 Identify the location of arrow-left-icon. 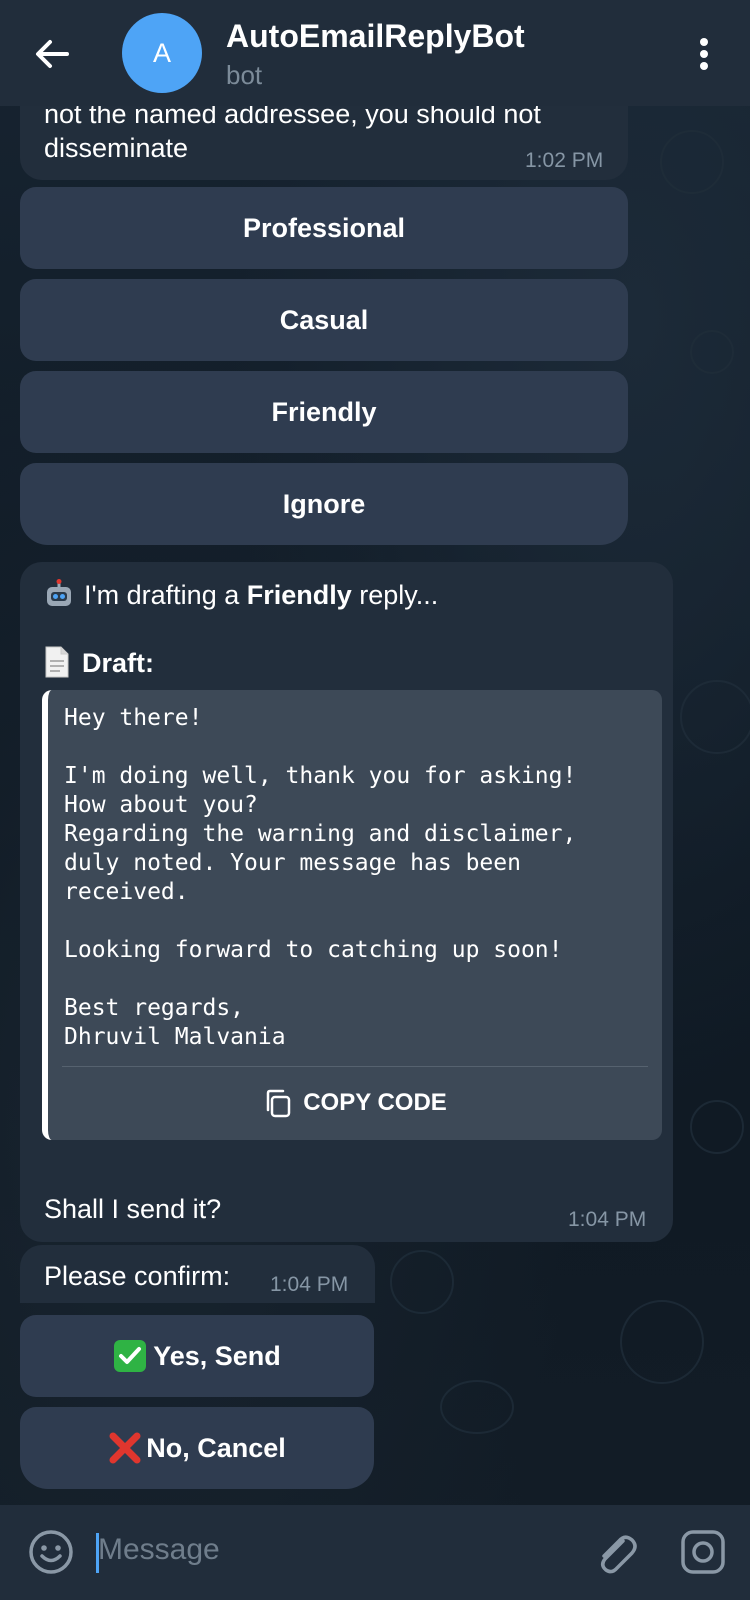
(52, 54).